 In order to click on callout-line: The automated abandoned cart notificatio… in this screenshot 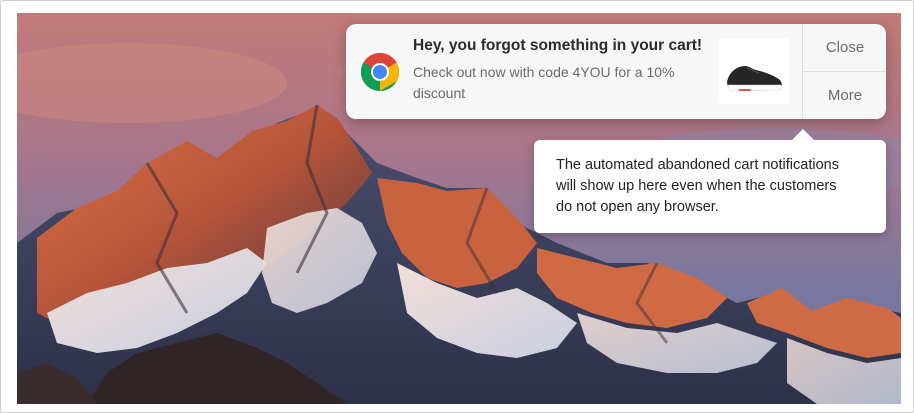, I will do `click(697, 165)`.